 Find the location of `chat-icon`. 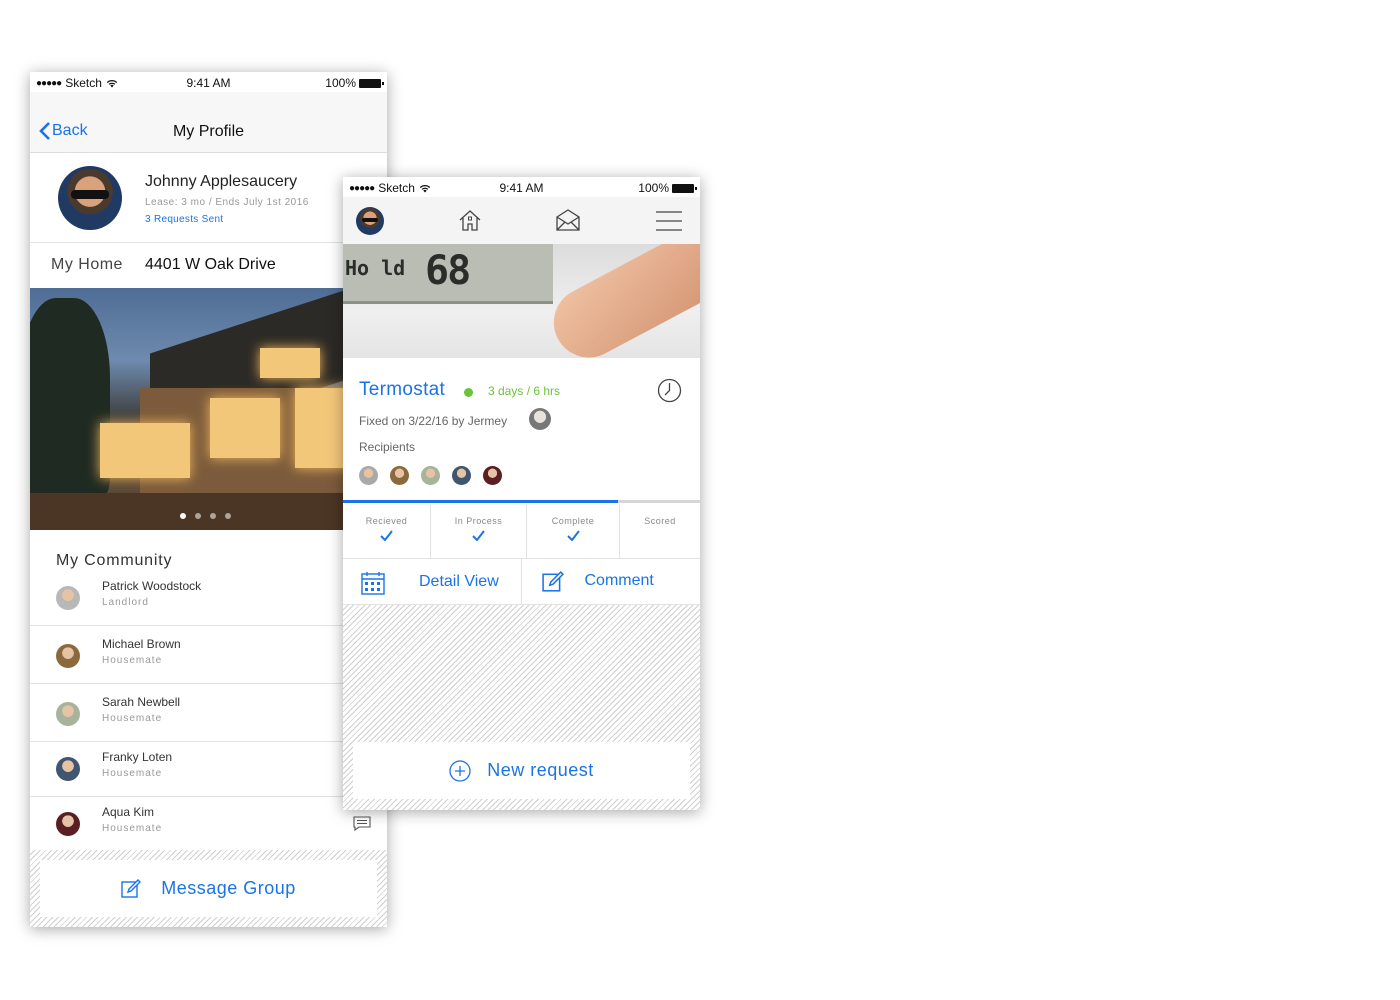

chat-icon is located at coordinates (362, 823).